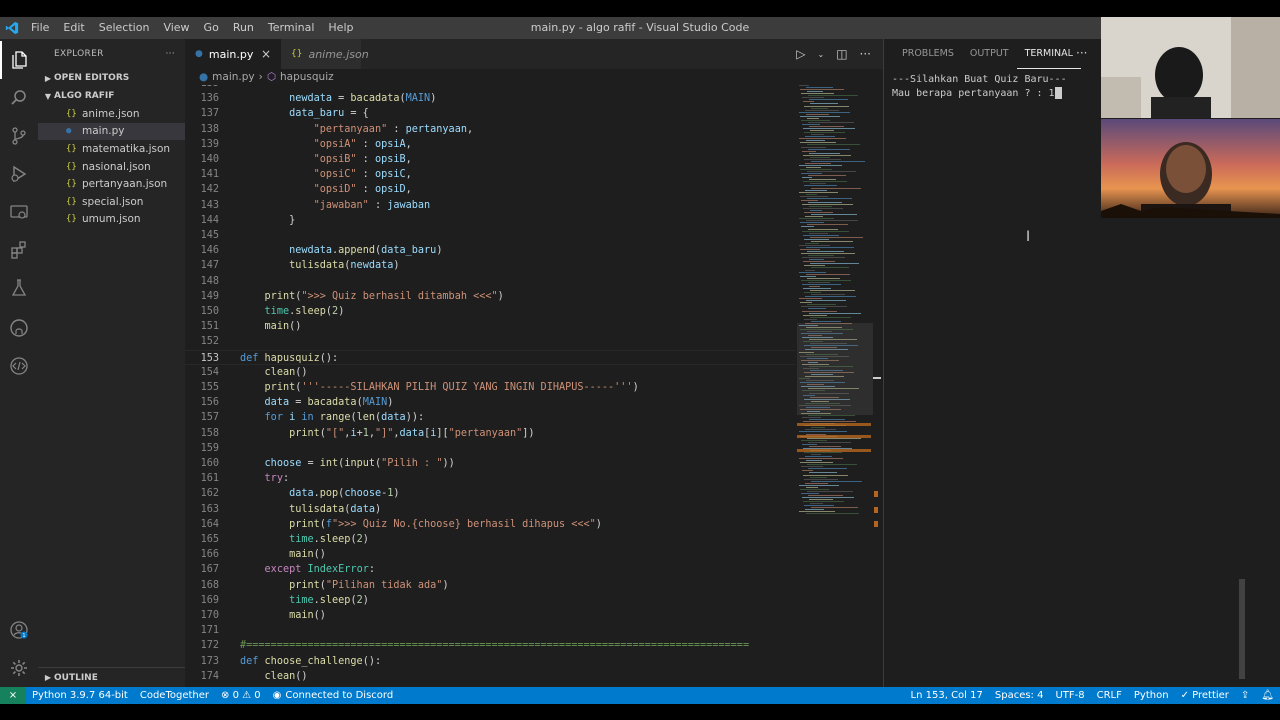 This screenshot has width=1280, height=720. What do you see at coordinates (111, 220) in the screenshot?
I see `file-item-umum-json: {} umum.json` at bounding box center [111, 220].